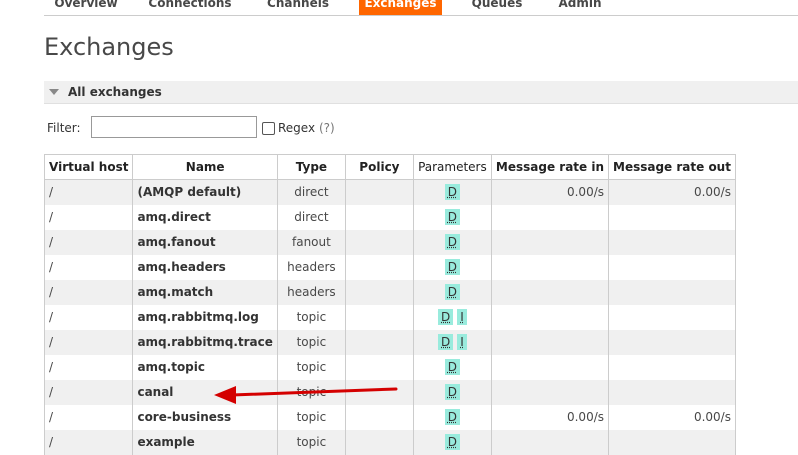  I want to click on exchange-name-link: core-business, so click(205, 417).